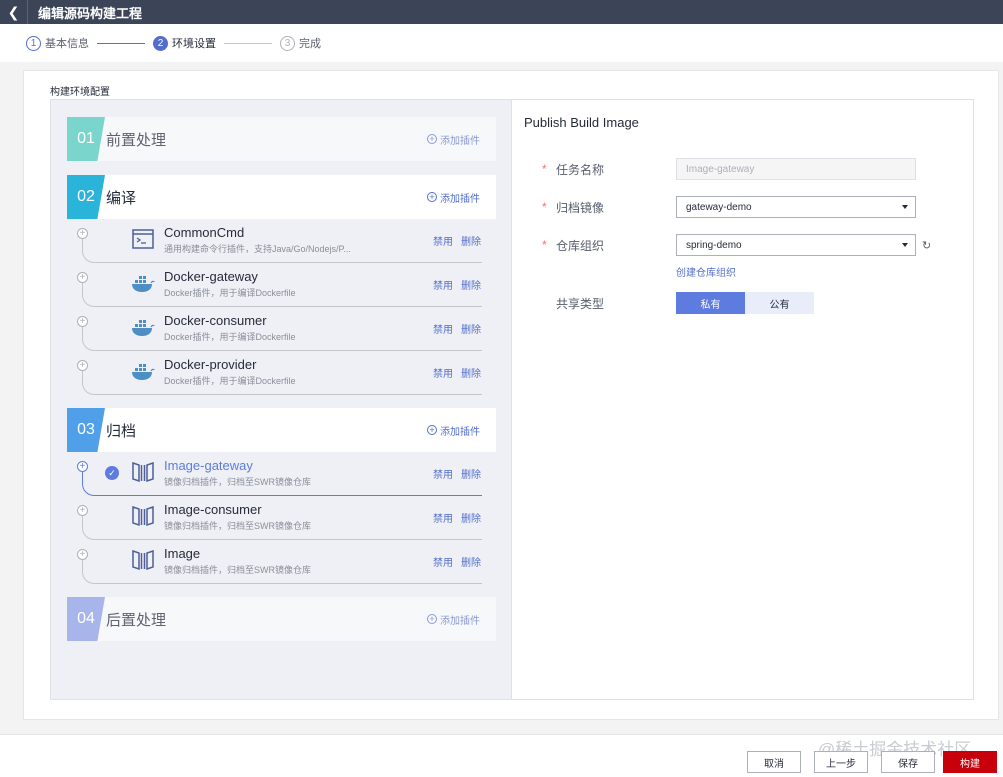  Describe the element at coordinates (796, 245) in the screenshot. I see `repo-org-select: spring-demo` at that location.